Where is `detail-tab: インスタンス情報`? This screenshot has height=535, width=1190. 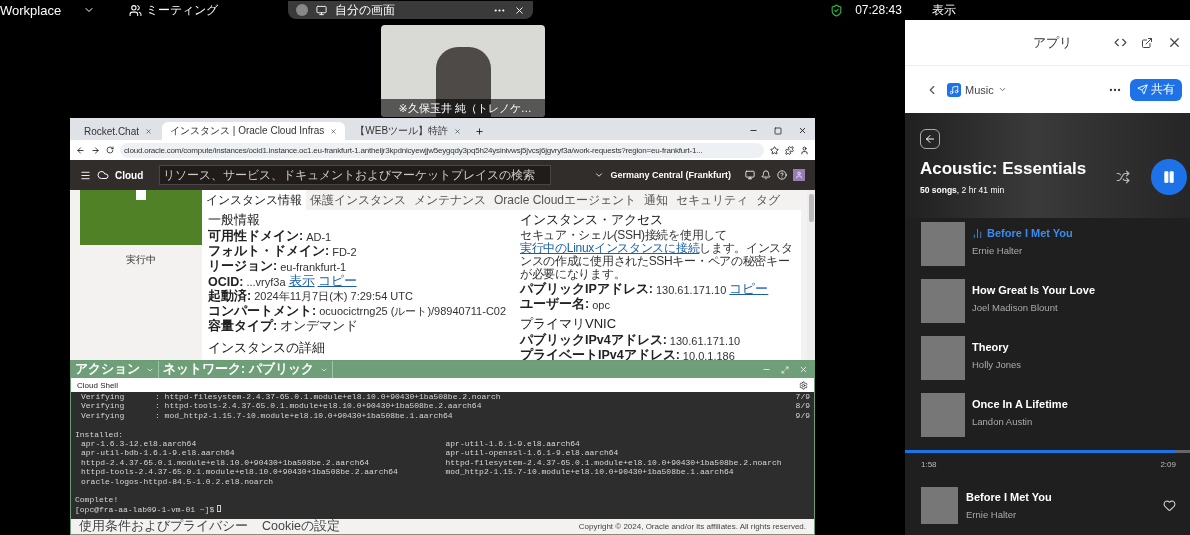
detail-tab: インスタンス情報 is located at coordinates (254, 200).